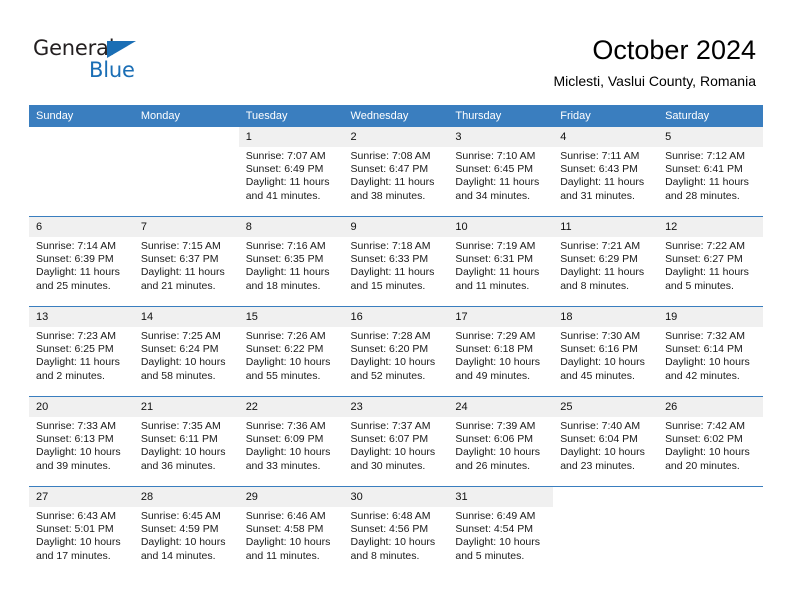  What do you see at coordinates (285, 516) in the screenshot?
I see `sunrise-text: Sunrise: 6:46 AM` at bounding box center [285, 516].